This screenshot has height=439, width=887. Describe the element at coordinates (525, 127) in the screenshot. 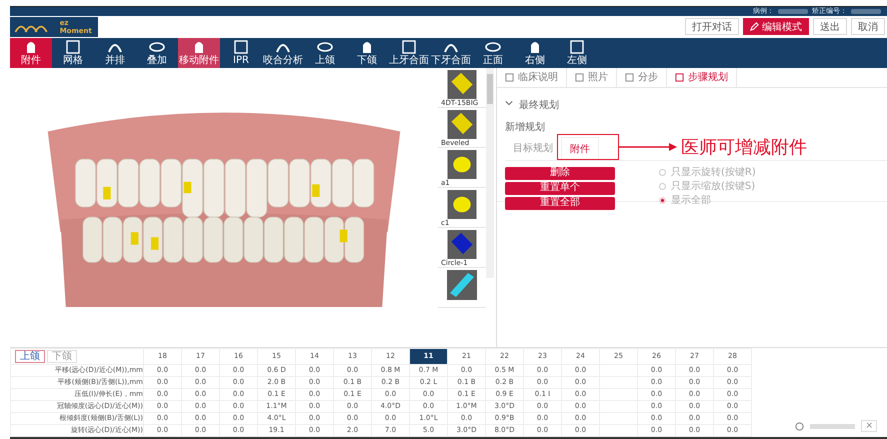

I see `subtitle: 新增规划` at that location.